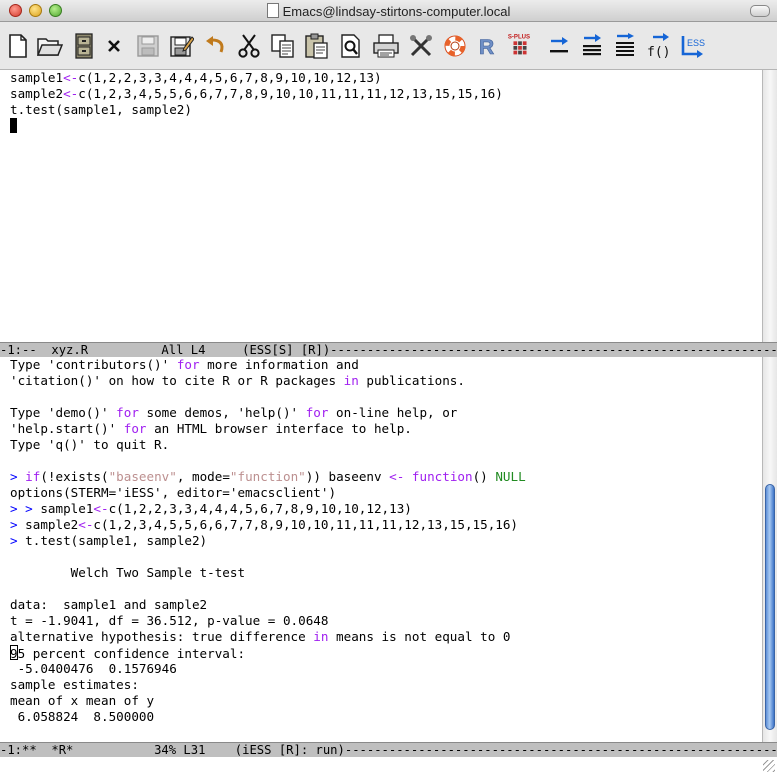  What do you see at coordinates (84, 46) in the screenshot?
I see `dired-cabinet-icon` at bounding box center [84, 46].